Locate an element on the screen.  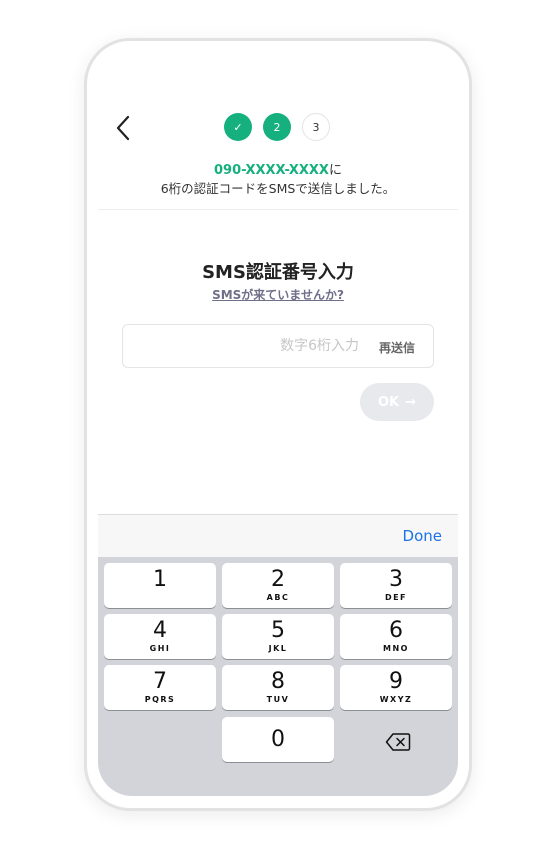
keyboard-toolbar: Done is located at coordinates (278, 535).